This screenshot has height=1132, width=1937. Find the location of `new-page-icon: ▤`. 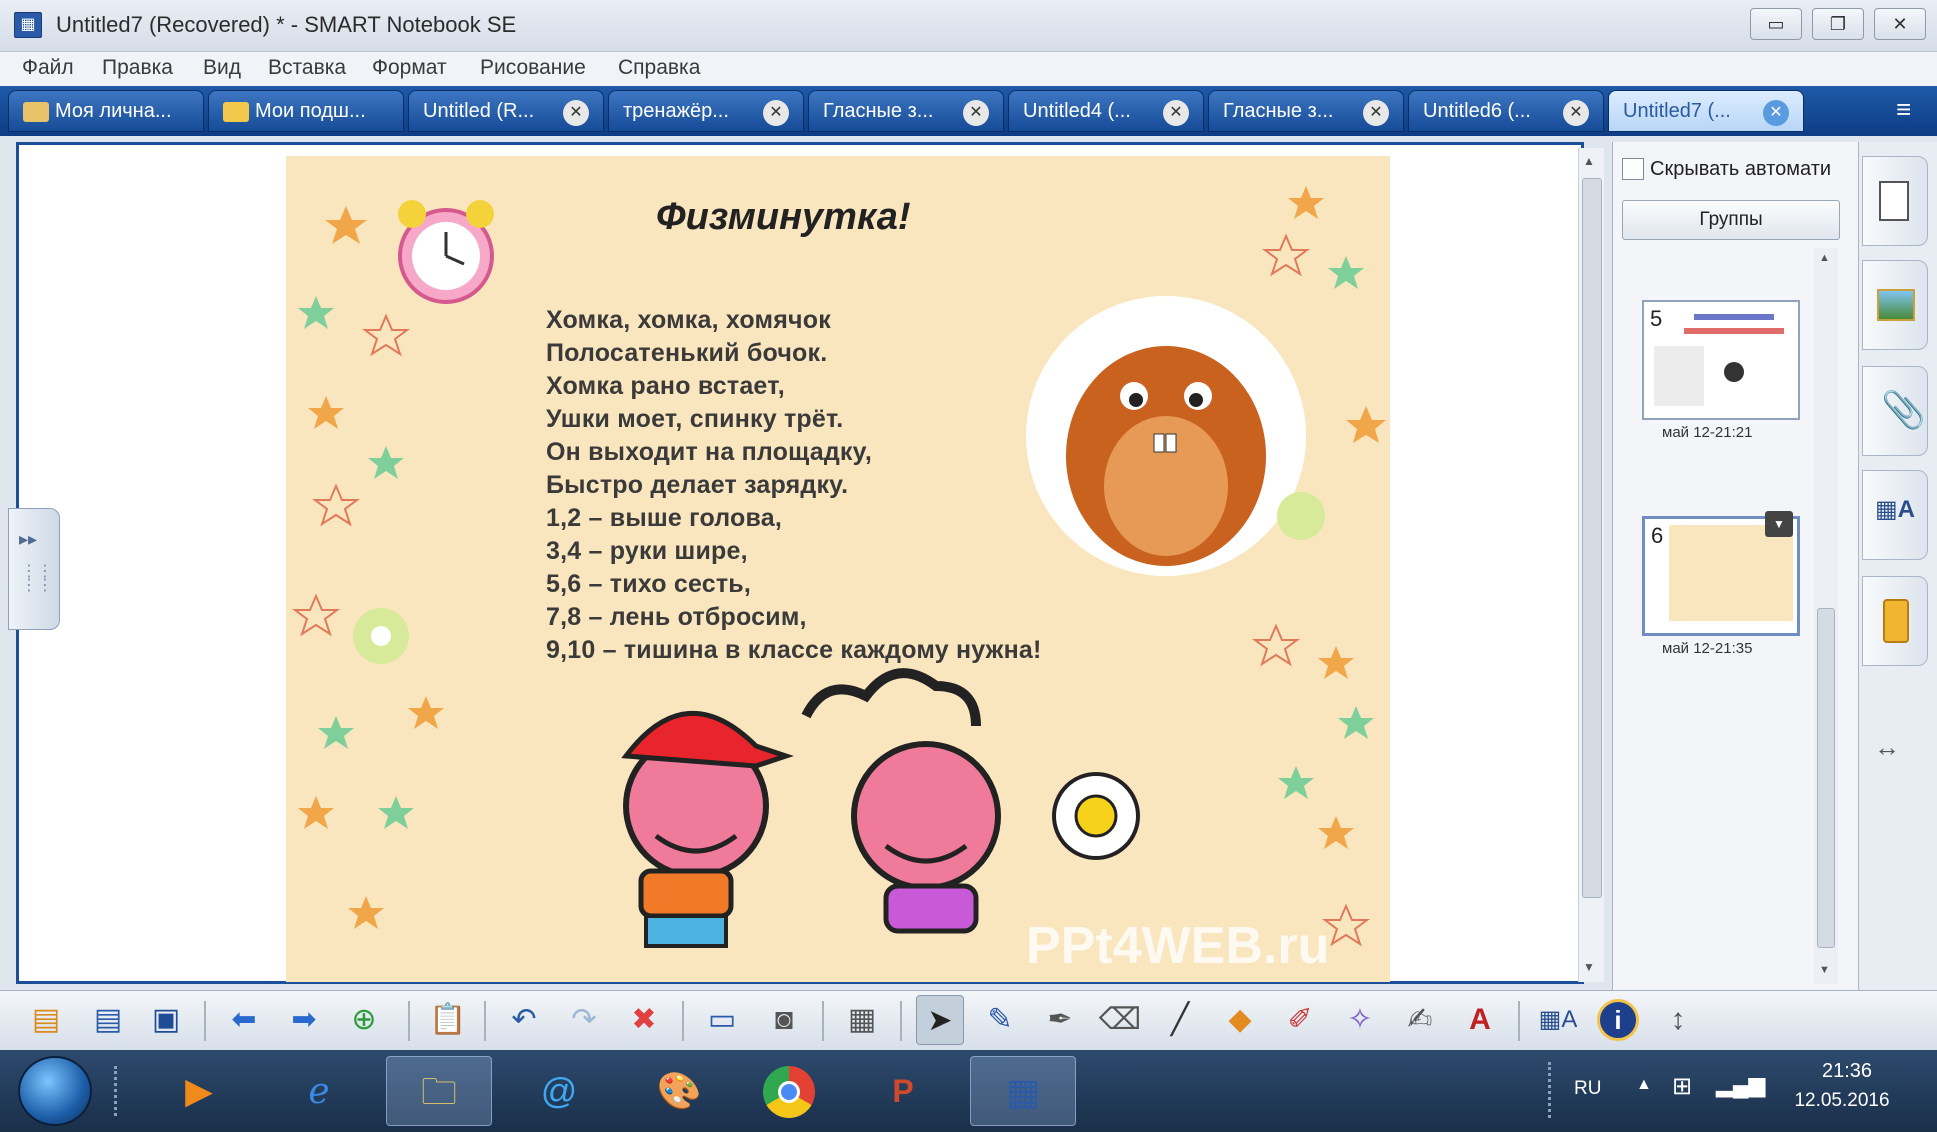

new-page-icon: ▤ is located at coordinates (46, 1020).